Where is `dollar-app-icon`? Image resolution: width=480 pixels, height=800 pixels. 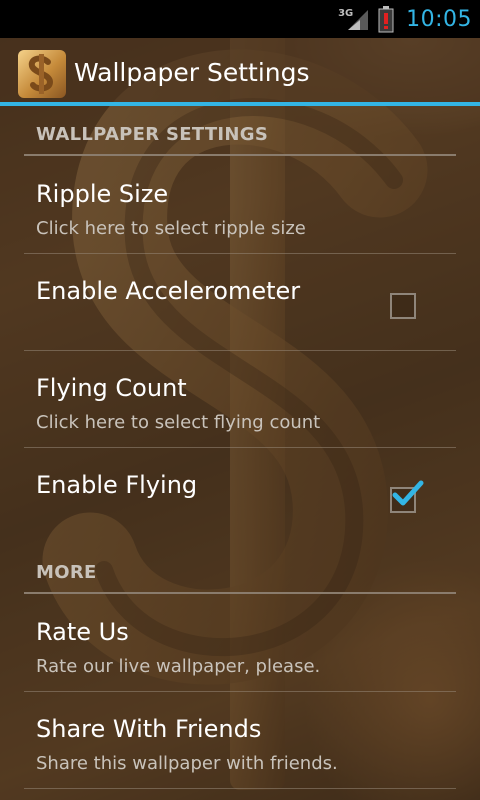
dollar-app-icon is located at coordinates (42, 74).